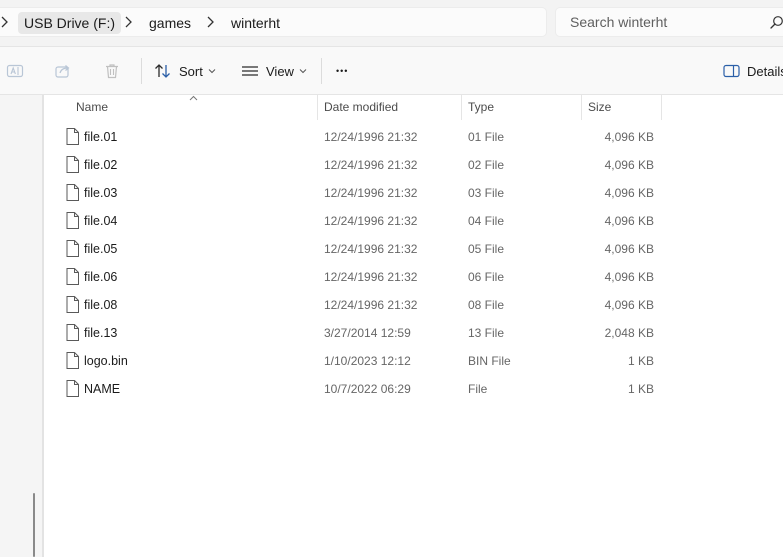  What do you see at coordinates (250, 71) in the screenshot?
I see `view-list-icon` at bounding box center [250, 71].